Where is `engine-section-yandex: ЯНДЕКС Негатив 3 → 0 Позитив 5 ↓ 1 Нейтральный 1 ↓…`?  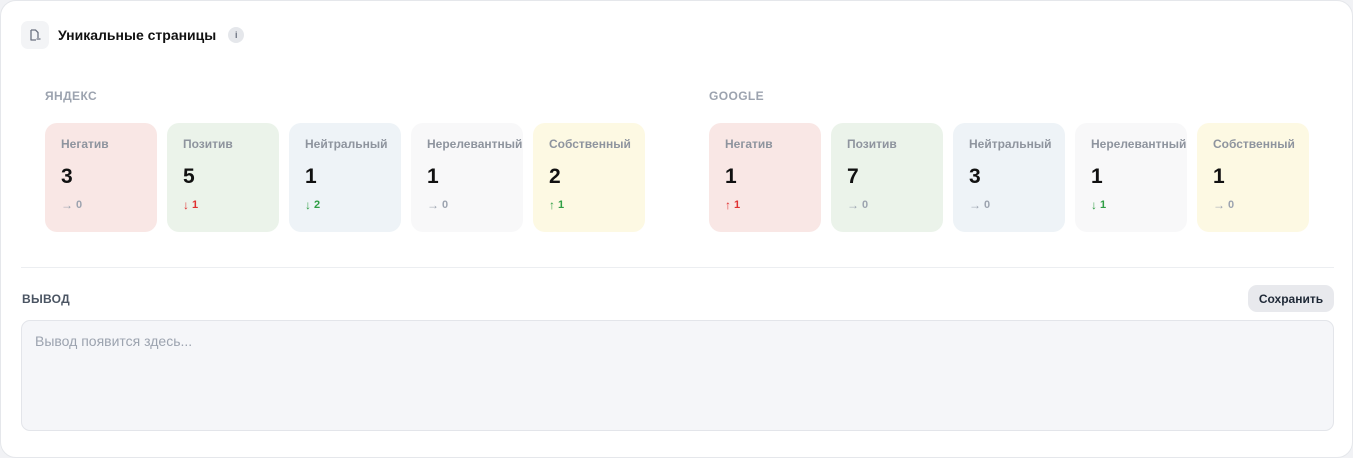
engine-section-yandex: ЯНДЕКС Негатив 3 → 0 Позитив 5 ↓ 1 Нейтральный 1 ↓… is located at coordinates (345, 160).